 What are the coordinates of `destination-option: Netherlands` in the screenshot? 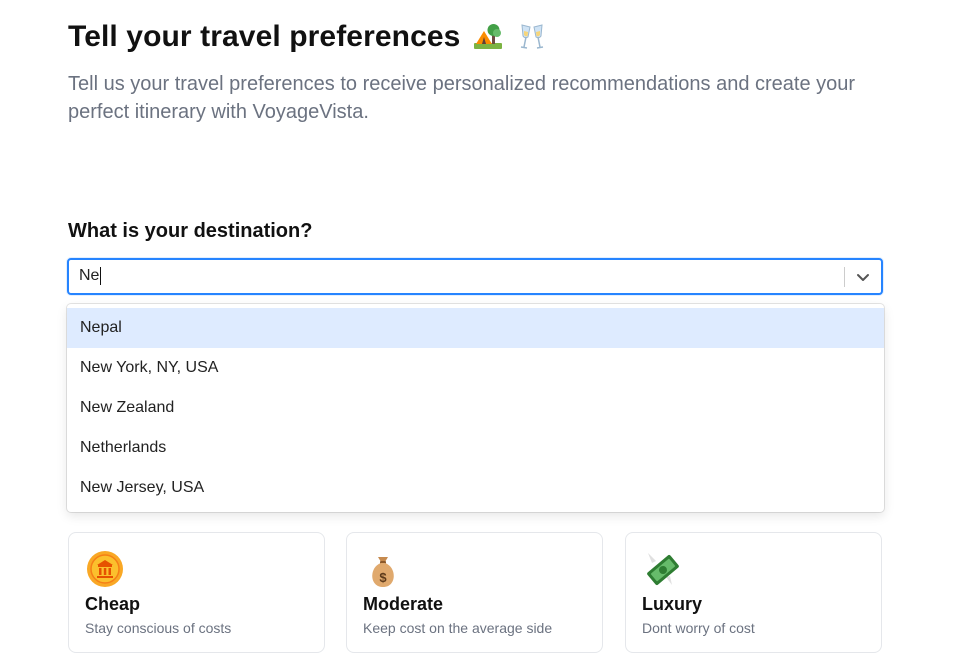 It's located at (475, 448).